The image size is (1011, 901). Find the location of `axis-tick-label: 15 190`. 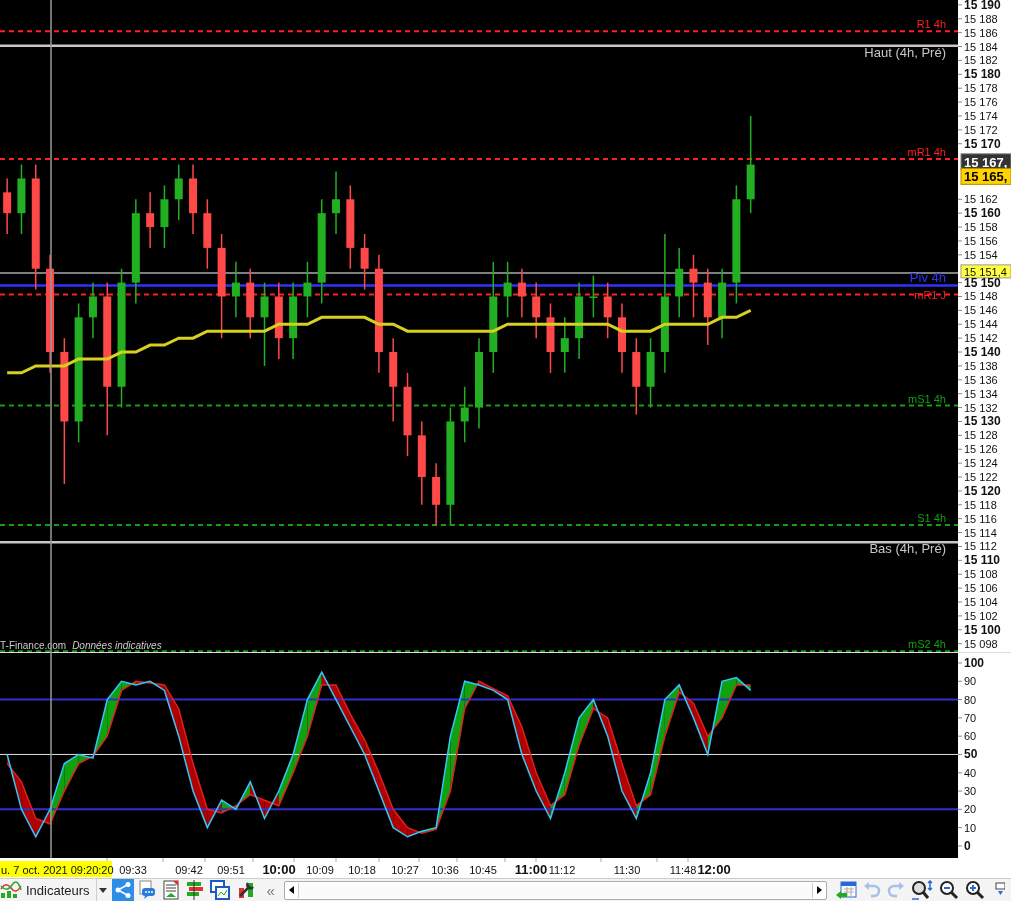

axis-tick-label: 15 190 is located at coordinates (982, 6).